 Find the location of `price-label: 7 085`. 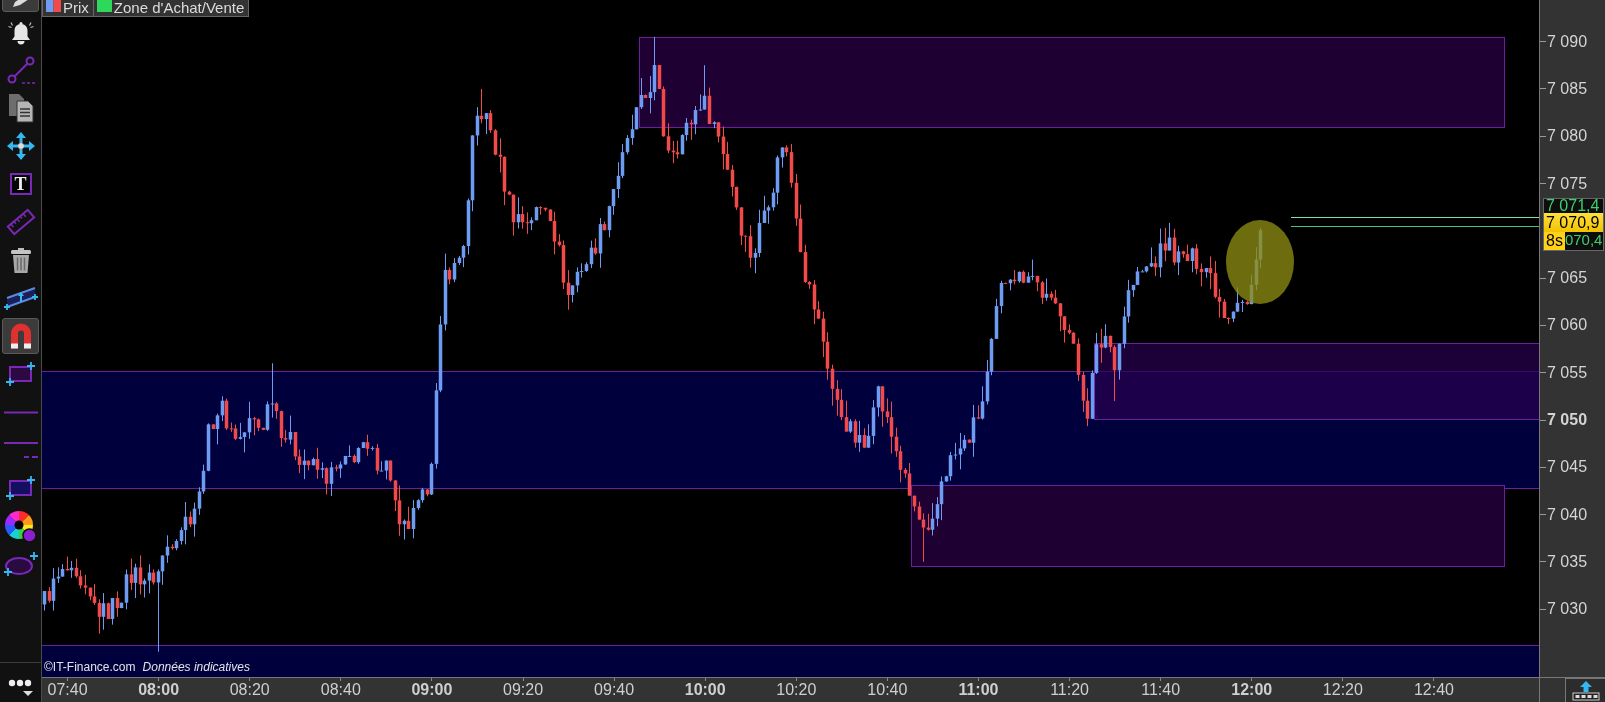

price-label: 7 085 is located at coordinates (1564, 88).